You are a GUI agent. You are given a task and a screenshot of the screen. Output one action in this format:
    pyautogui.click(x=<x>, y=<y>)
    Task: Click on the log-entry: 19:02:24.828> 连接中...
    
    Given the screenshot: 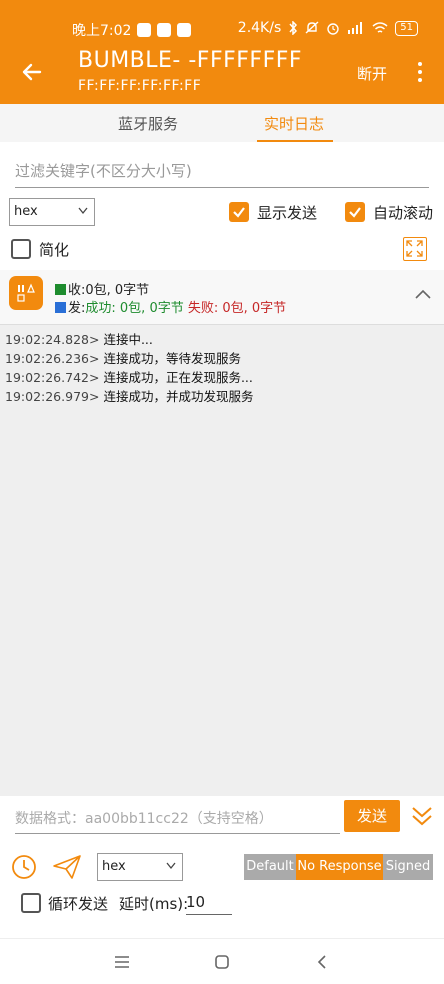 What is the action you would take?
    pyautogui.click(x=79, y=339)
    